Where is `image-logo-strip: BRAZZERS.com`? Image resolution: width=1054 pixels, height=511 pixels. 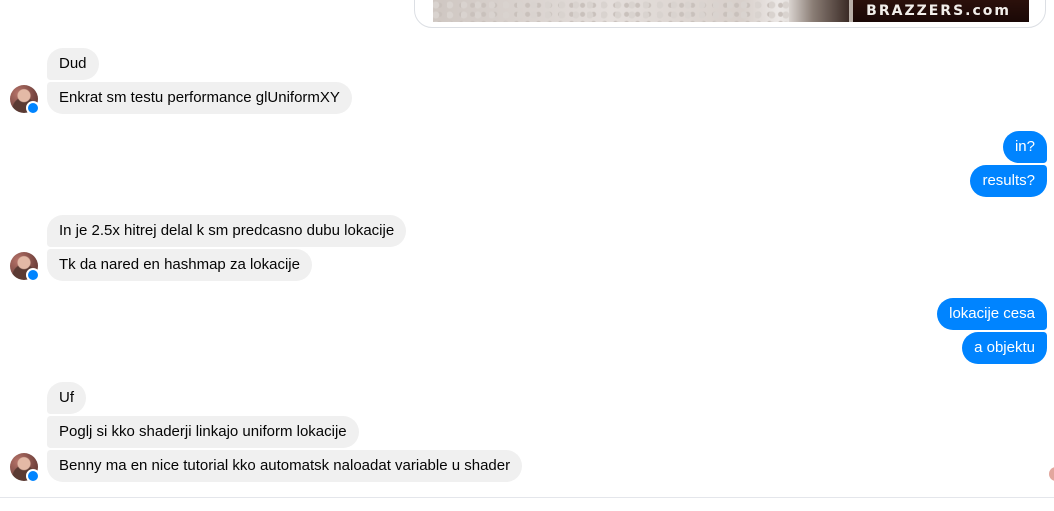
image-logo-strip: BRAZZERS.com is located at coordinates (941, 11).